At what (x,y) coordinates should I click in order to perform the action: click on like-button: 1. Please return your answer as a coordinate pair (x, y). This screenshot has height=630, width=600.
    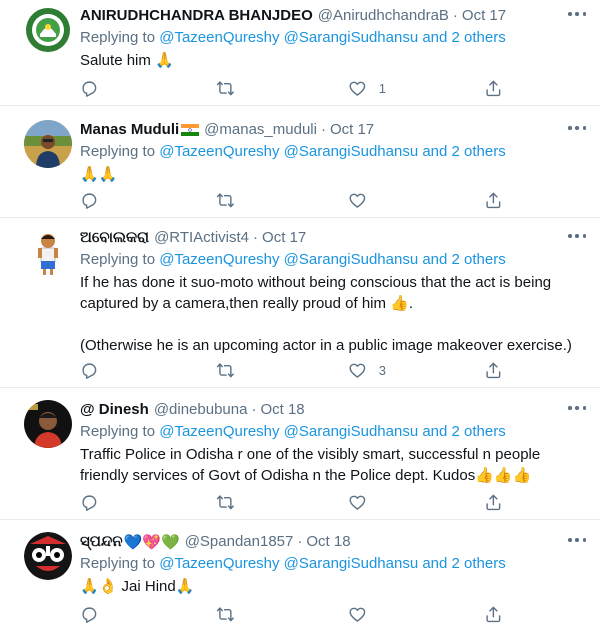
    Looking at the image, I should click on (367, 88).